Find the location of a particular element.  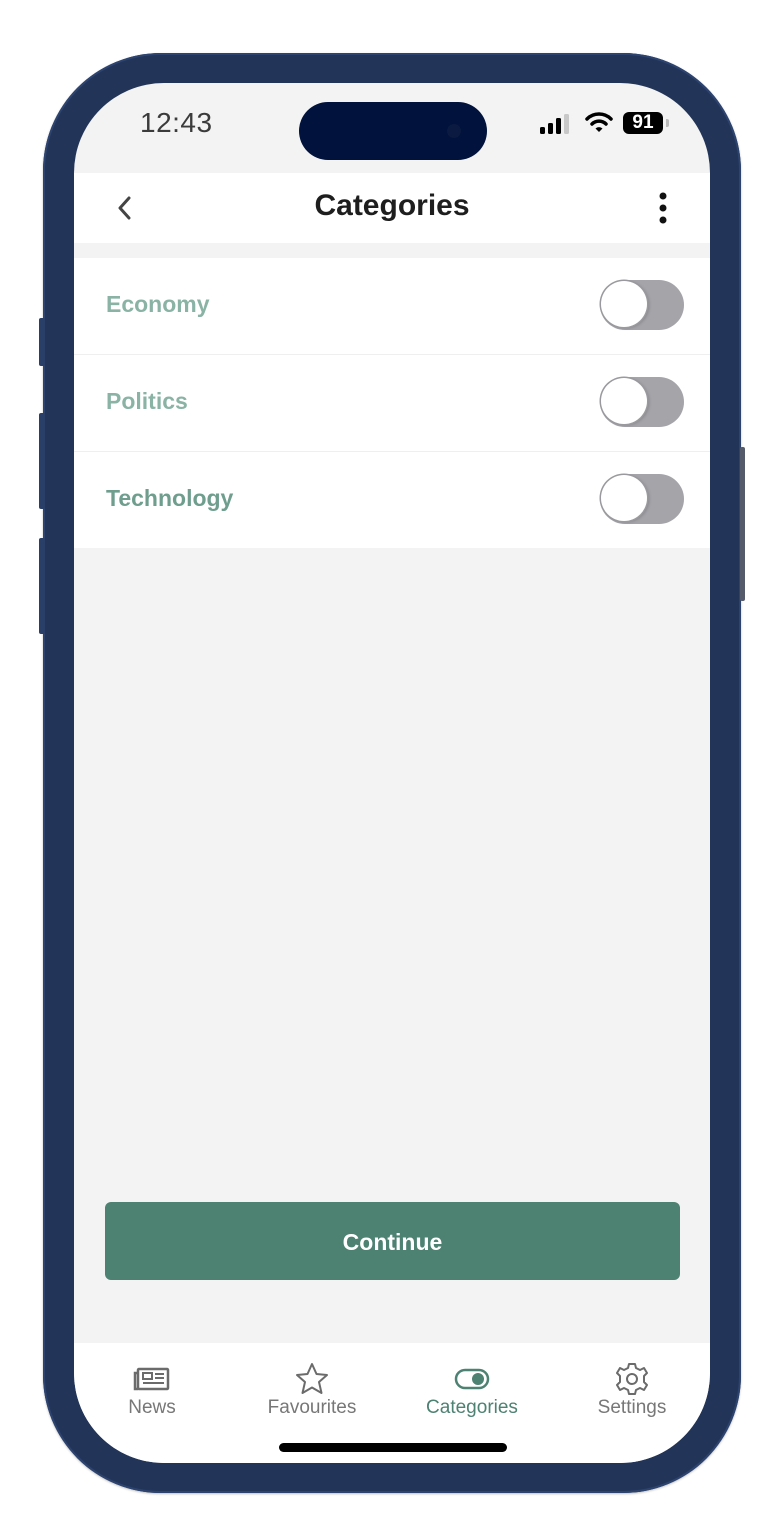

status-bar: 12:43 91 is located at coordinates (392, 121).